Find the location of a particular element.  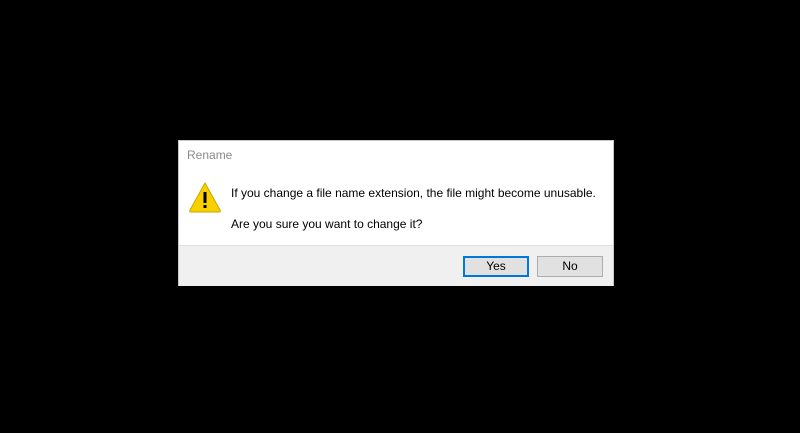

no-button: No is located at coordinates (570, 266).